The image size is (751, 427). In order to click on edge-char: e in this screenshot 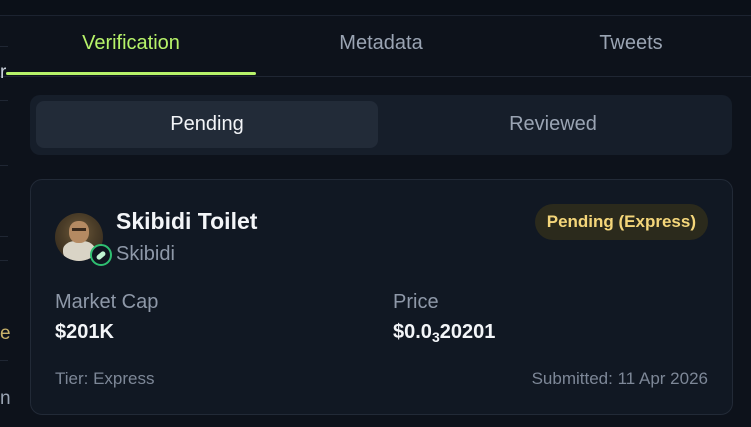, I will do `click(5, 333)`.